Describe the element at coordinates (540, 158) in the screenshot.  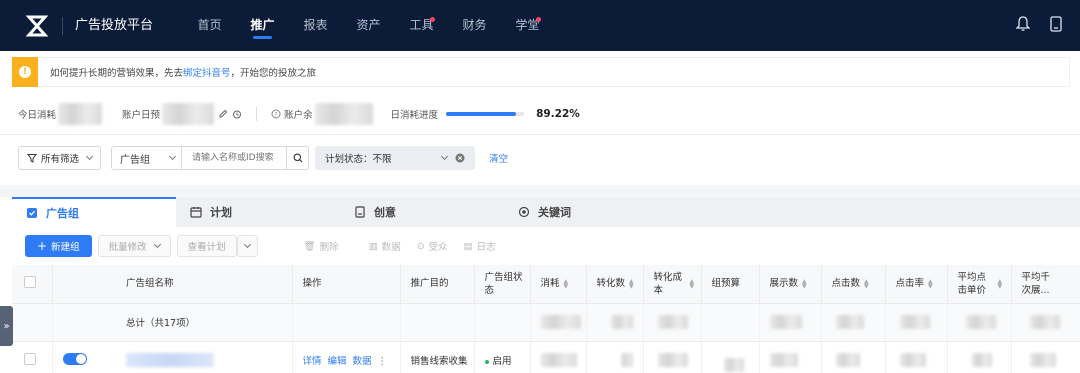
I see `filter-bar: 所有筛选 广告组 计划状态：不限 清空` at that location.